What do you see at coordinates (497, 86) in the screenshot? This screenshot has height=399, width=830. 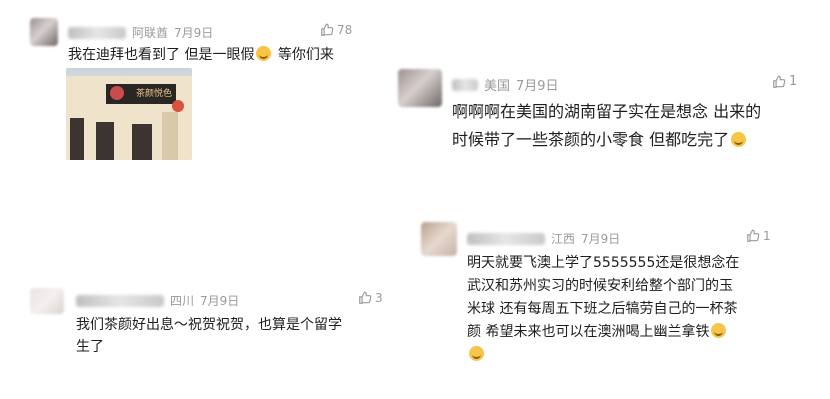 I see `comment-location: 美国` at bounding box center [497, 86].